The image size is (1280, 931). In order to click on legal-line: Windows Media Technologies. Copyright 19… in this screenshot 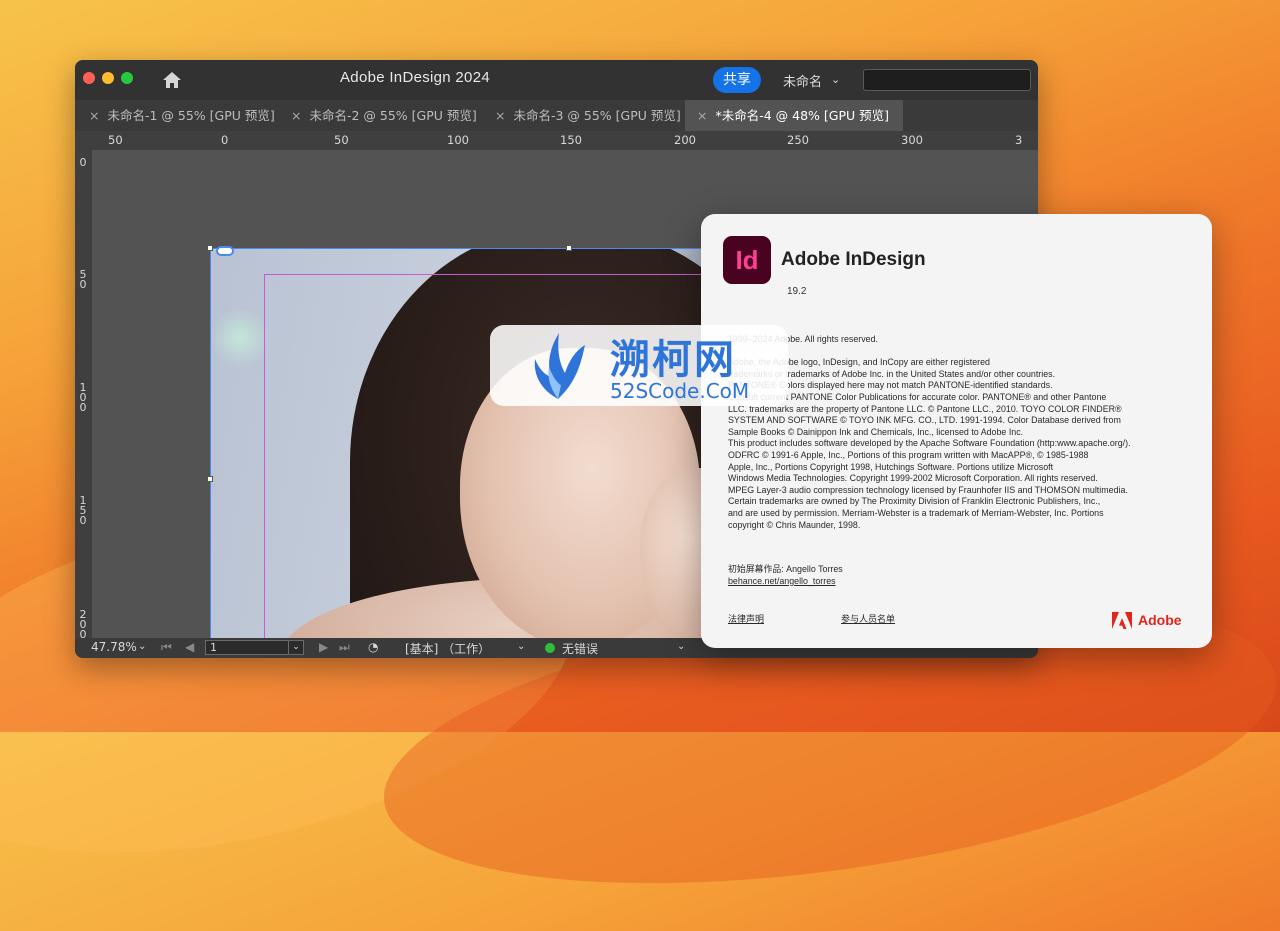, I will do `click(913, 478)`.